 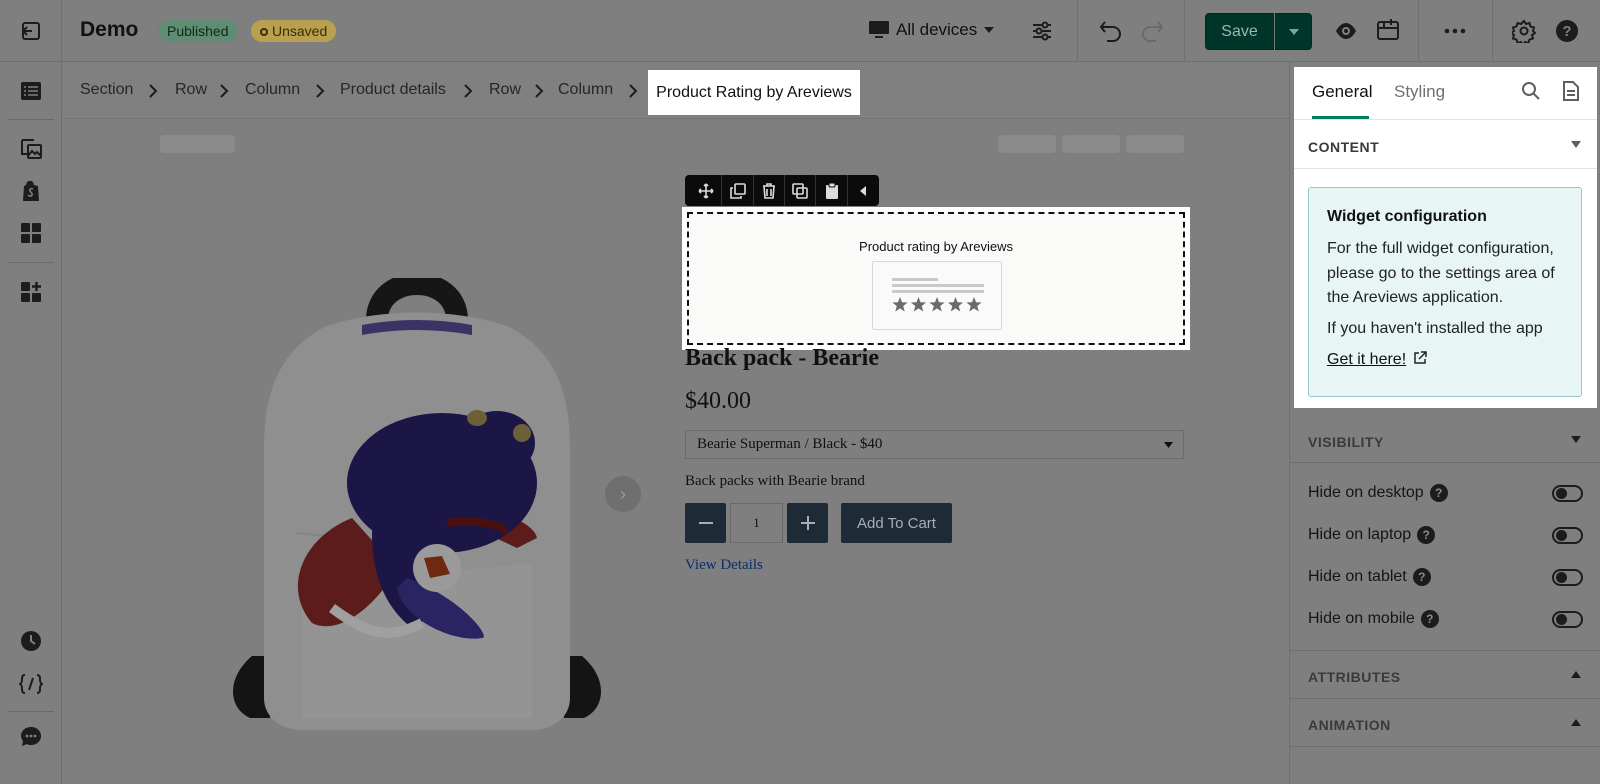 I want to click on document-icon, so click(x=1571, y=91).